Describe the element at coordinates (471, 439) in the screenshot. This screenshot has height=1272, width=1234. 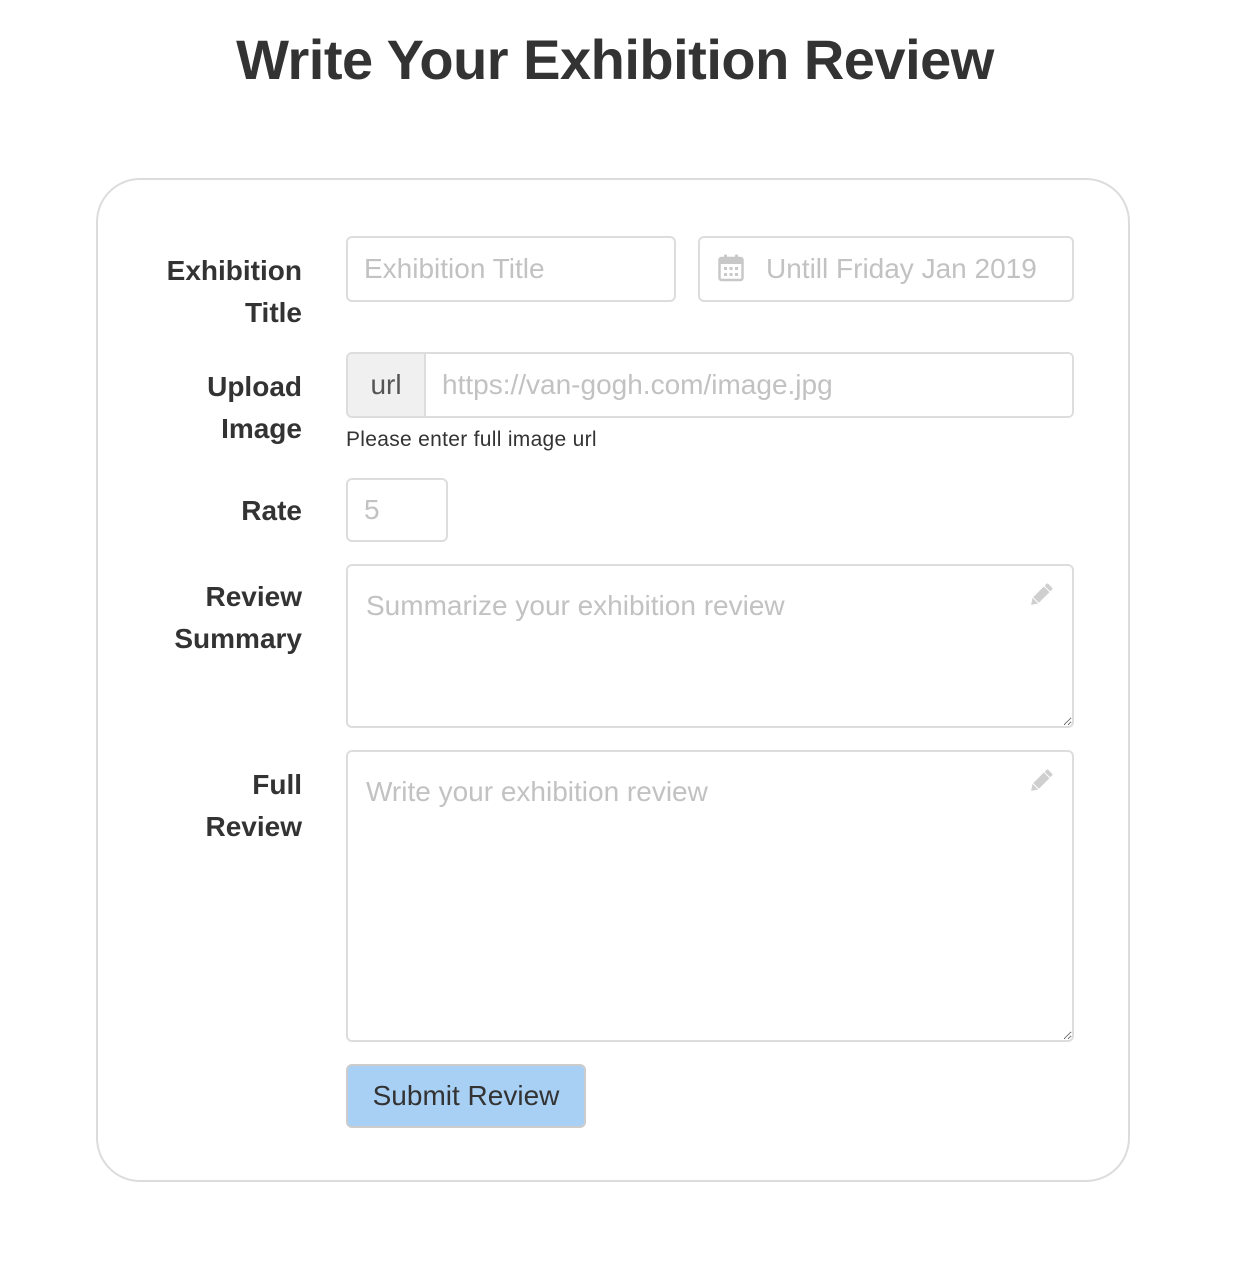
I see `image-url-help-text: Please enter full image url` at that location.